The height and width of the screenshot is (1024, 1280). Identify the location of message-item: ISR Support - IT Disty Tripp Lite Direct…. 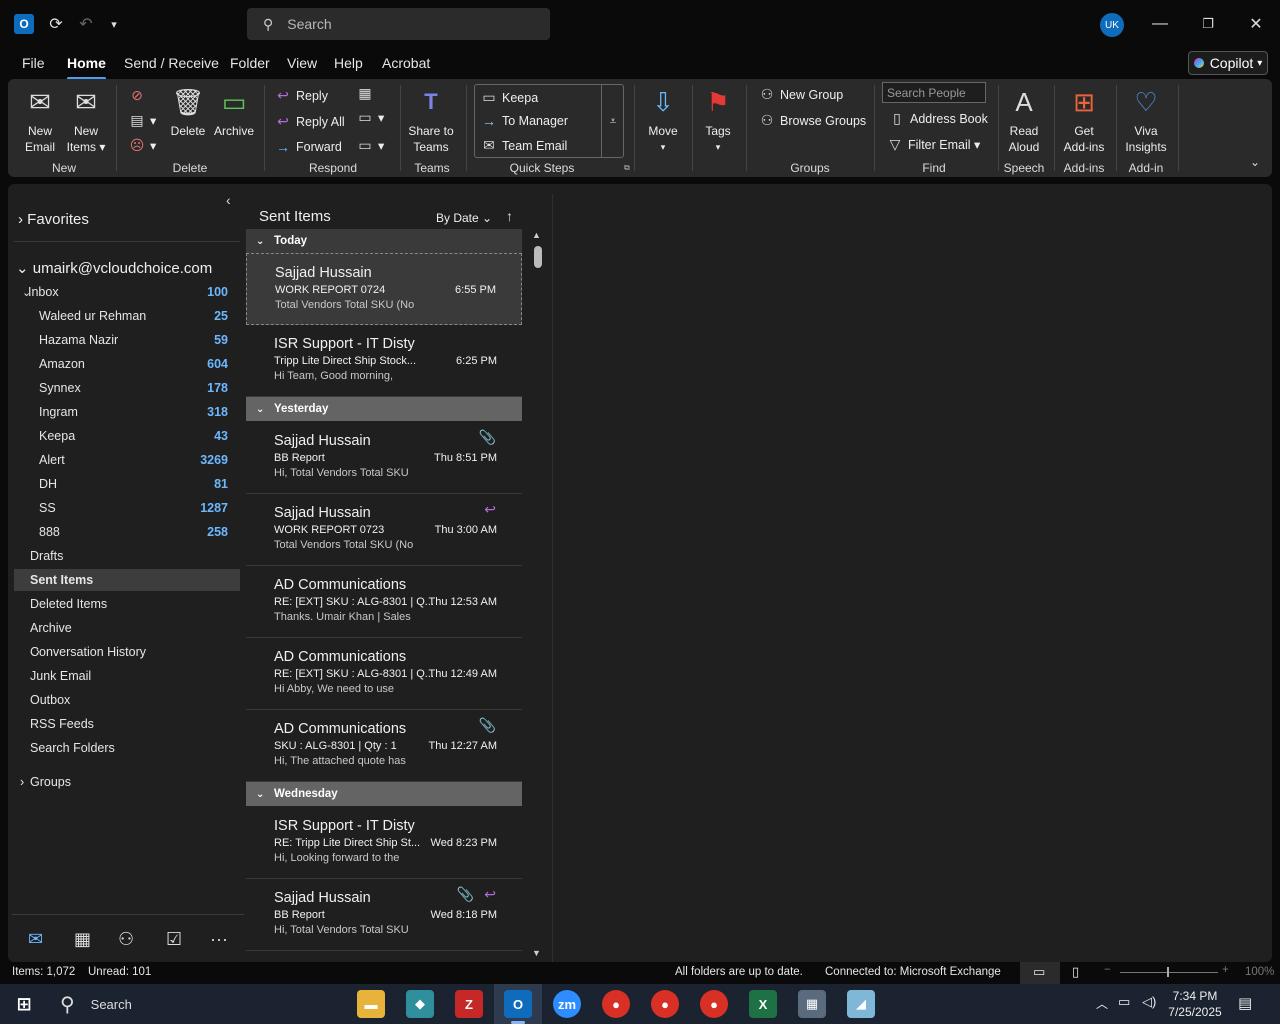
(384, 361).